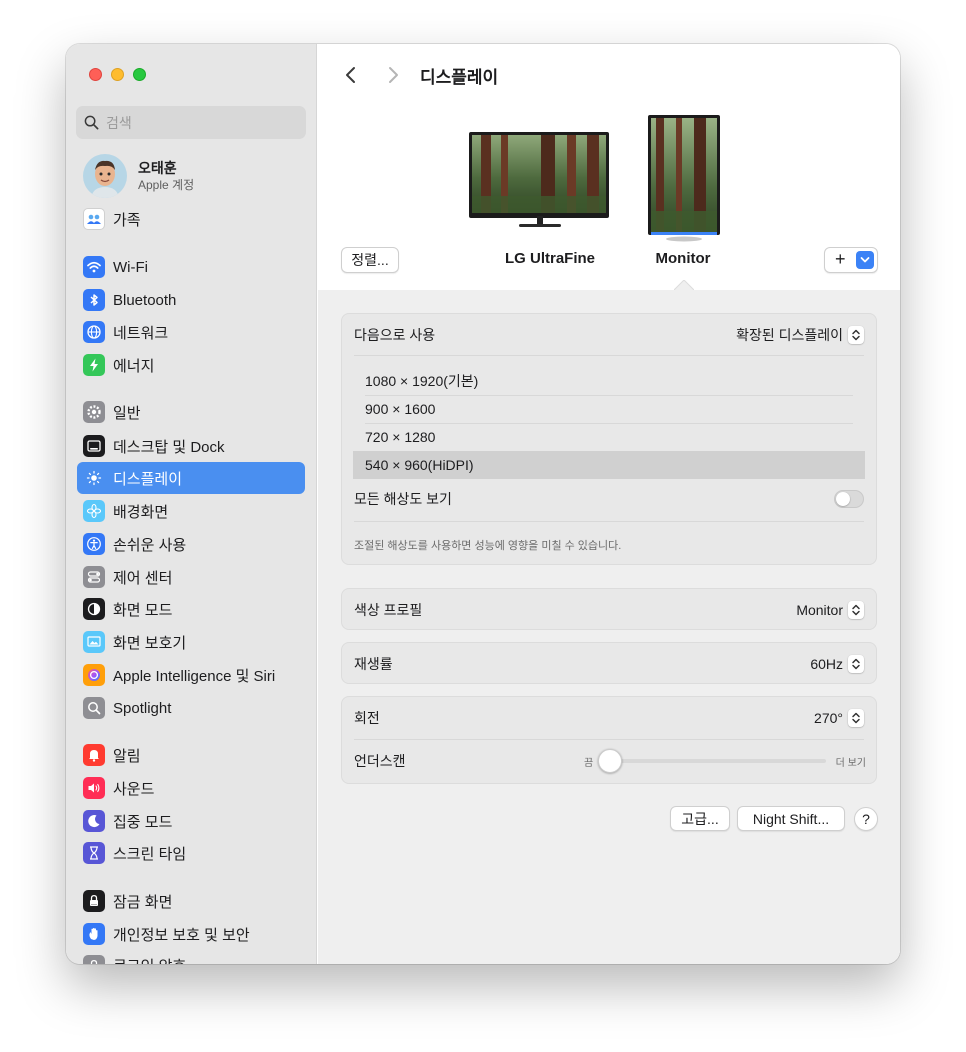 This screenshot has height=1052, width=966. I want to click on appearance-icon, so click(94, 609).